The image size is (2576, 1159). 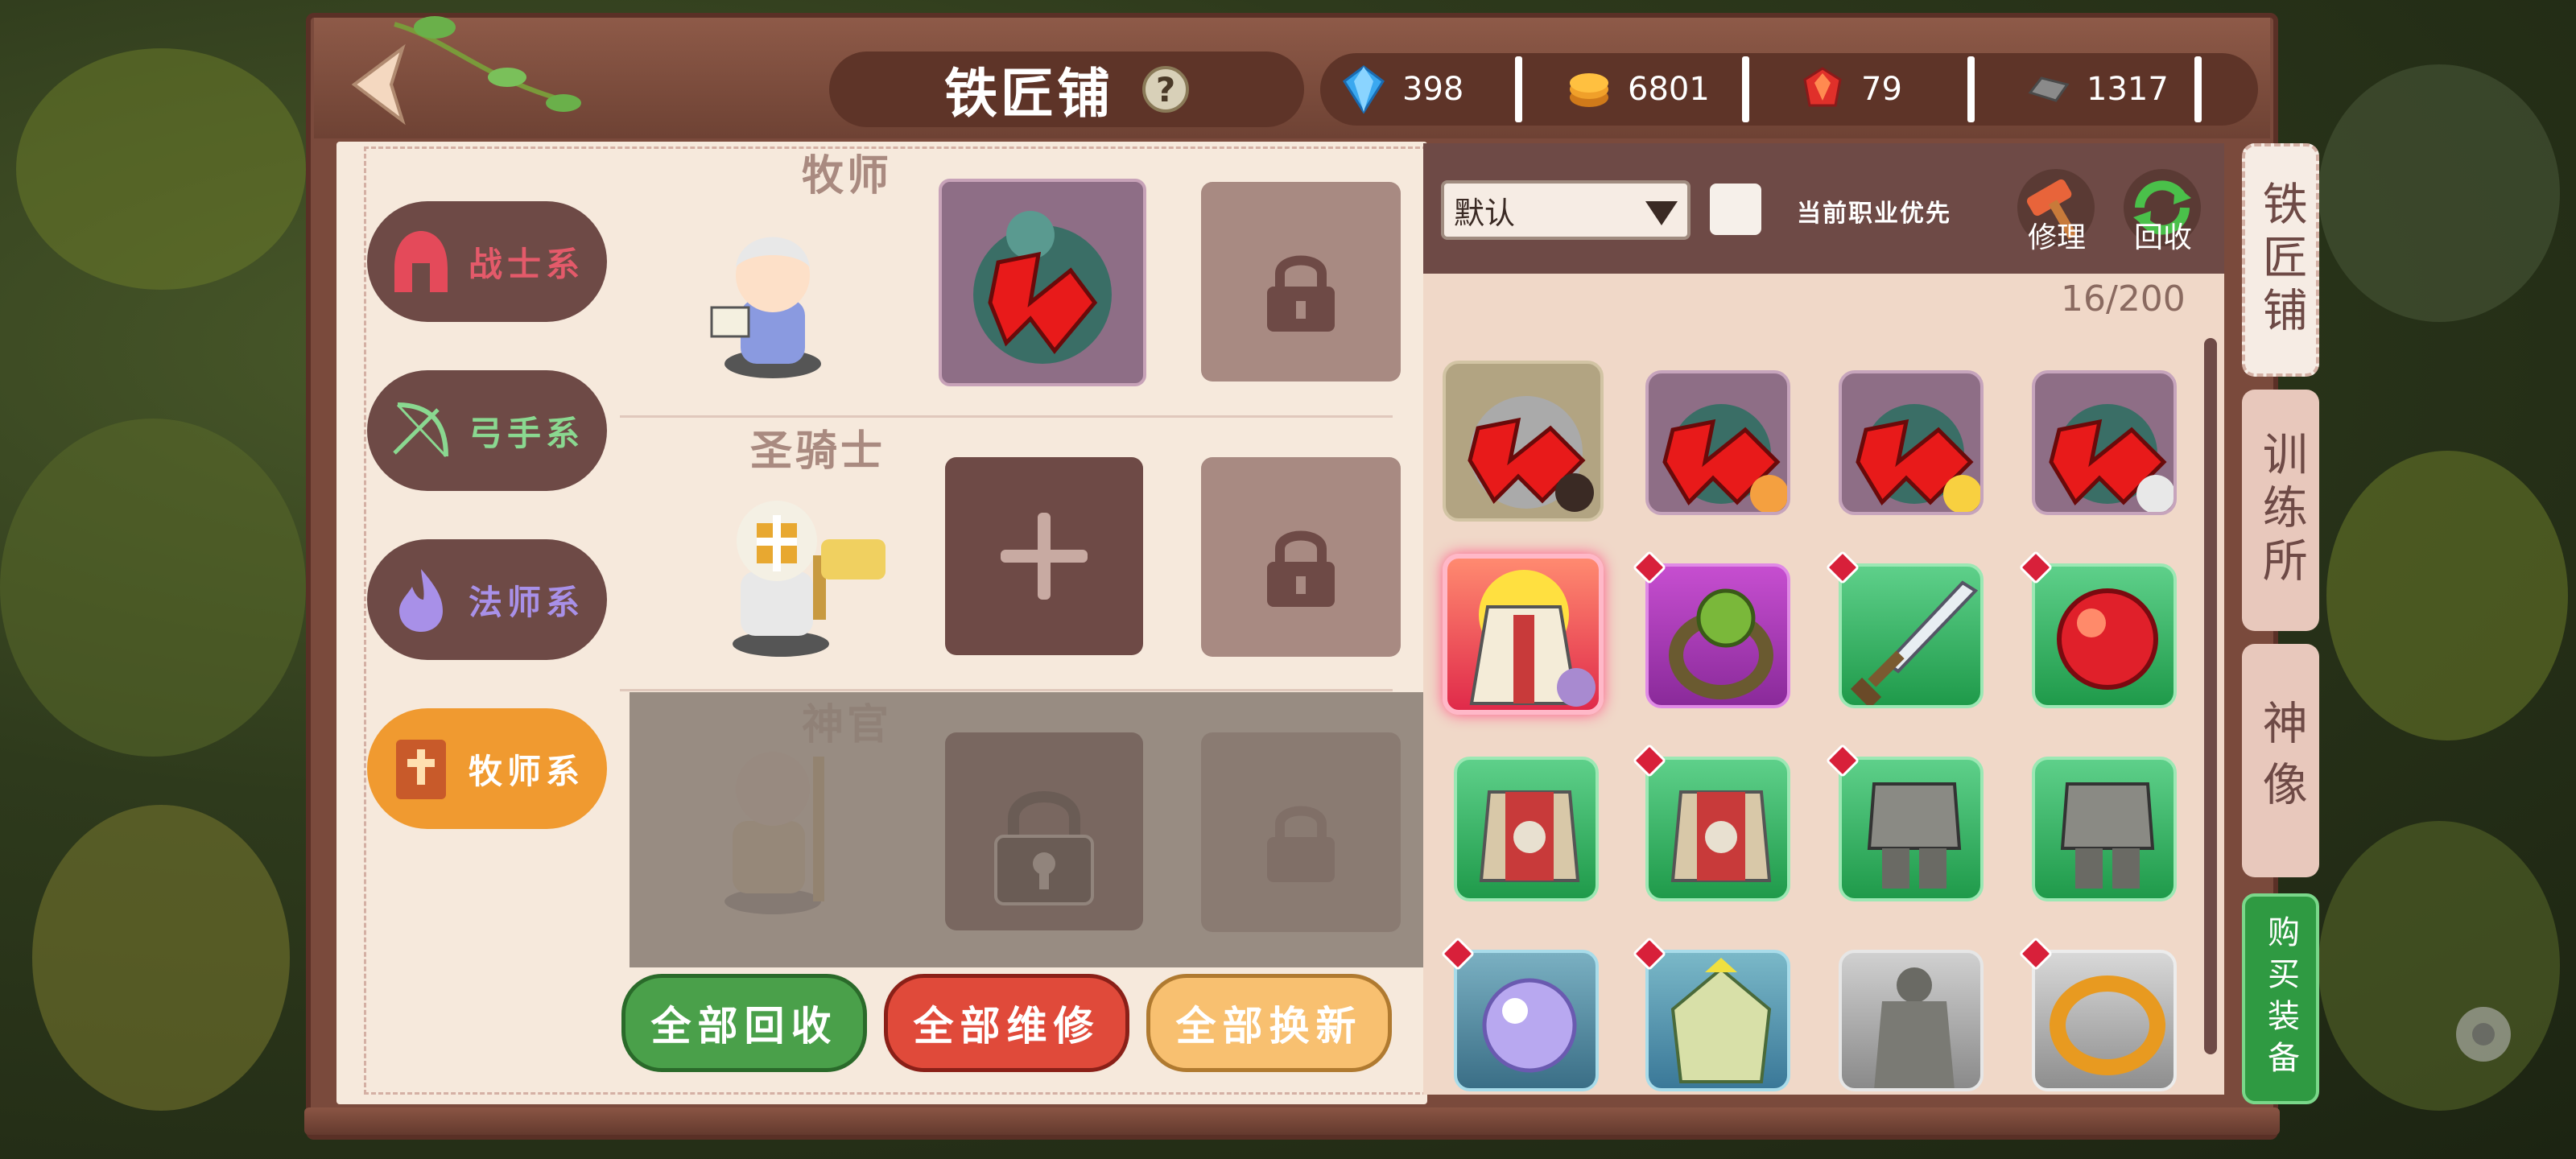 I want to click on equipped-slot, so click(x=1042, y=282).